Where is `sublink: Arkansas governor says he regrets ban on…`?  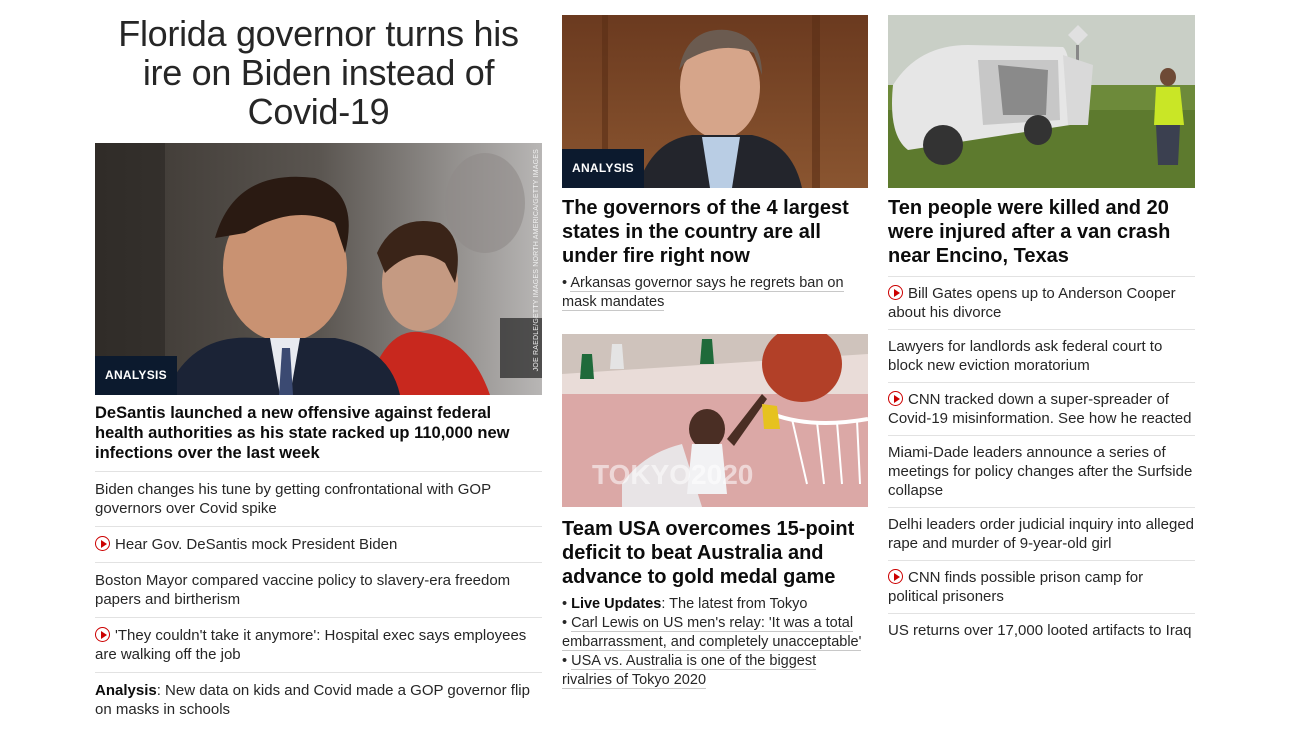
sublink: Arkansas governor says he regrets ban on… is located at coordinates (703, 293).